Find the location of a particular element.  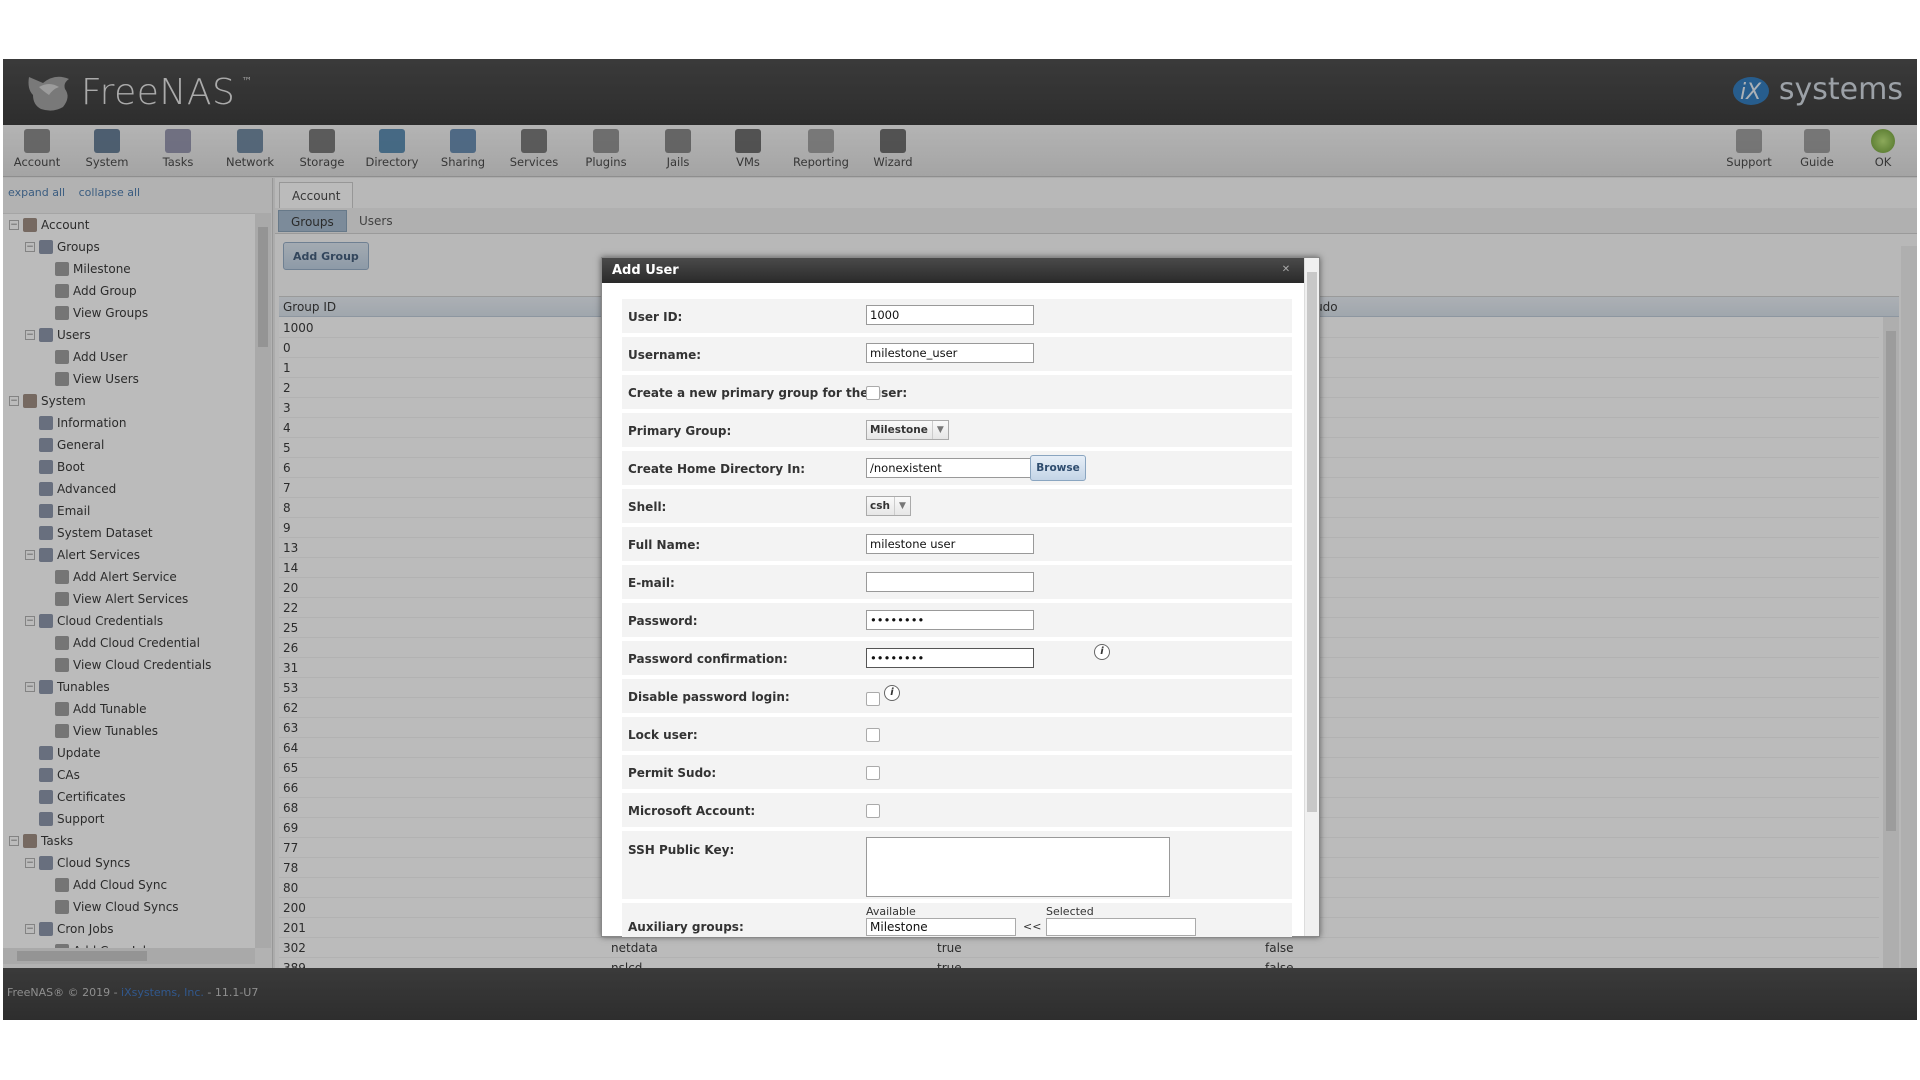

email-input is located at coordinates (950, 582).